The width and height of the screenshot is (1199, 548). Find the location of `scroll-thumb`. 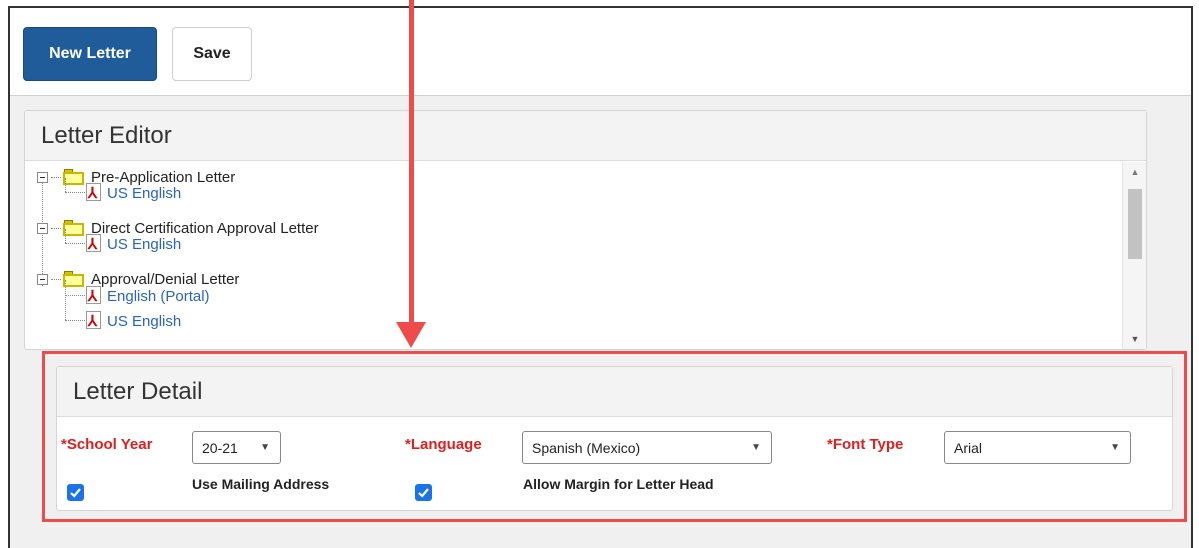

scroll-thumb is located at coordinates (1135, 224).